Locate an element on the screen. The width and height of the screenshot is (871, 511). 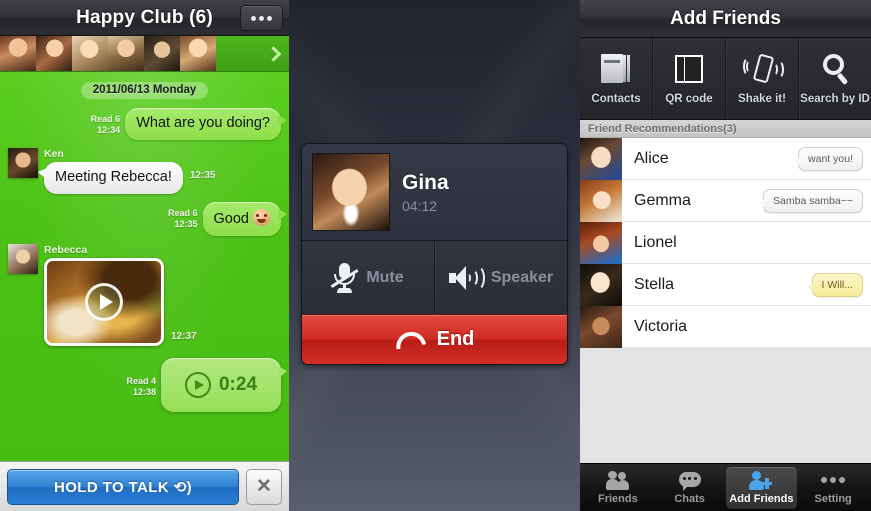
list-item: Gemma Samba samba~~ is located at coordinates (725, 200).